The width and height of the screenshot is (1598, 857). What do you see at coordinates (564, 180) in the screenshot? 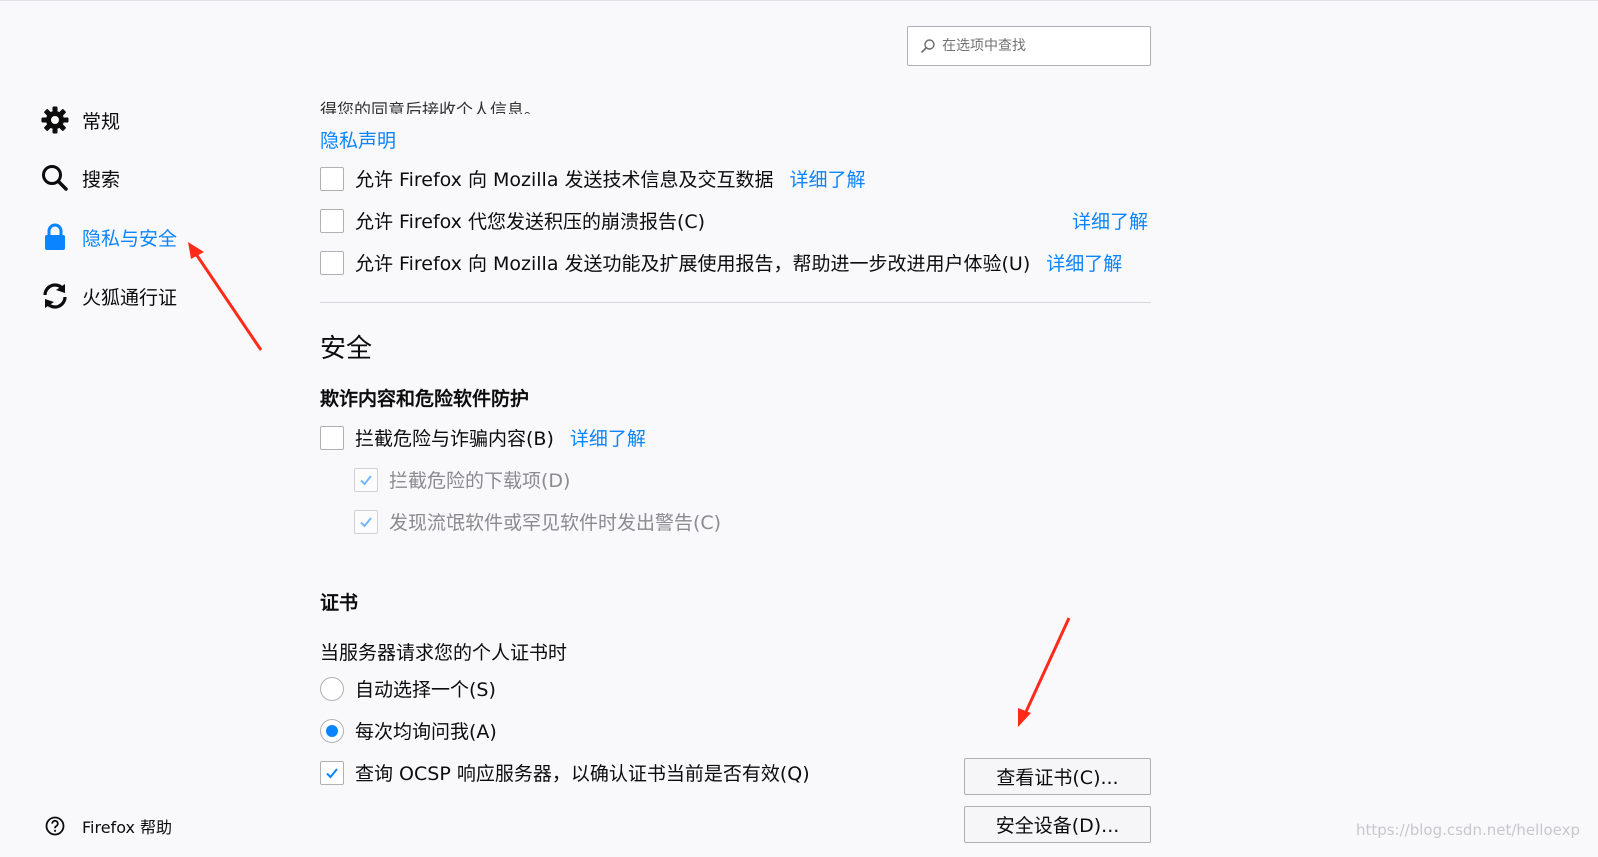
I see `option-label: 允许 Firefox 向 Mozilla 发送技术信息及交互数据` at bounding box center [564, 180].